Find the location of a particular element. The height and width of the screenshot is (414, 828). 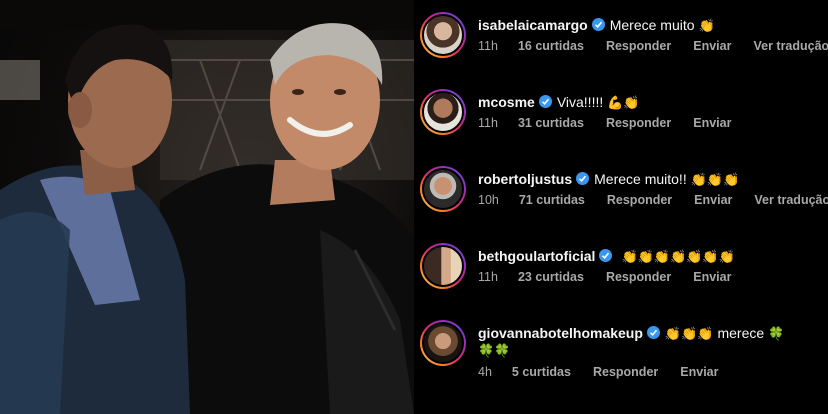

comment-text: Merece muito!! is located at coordinates (640, 179).